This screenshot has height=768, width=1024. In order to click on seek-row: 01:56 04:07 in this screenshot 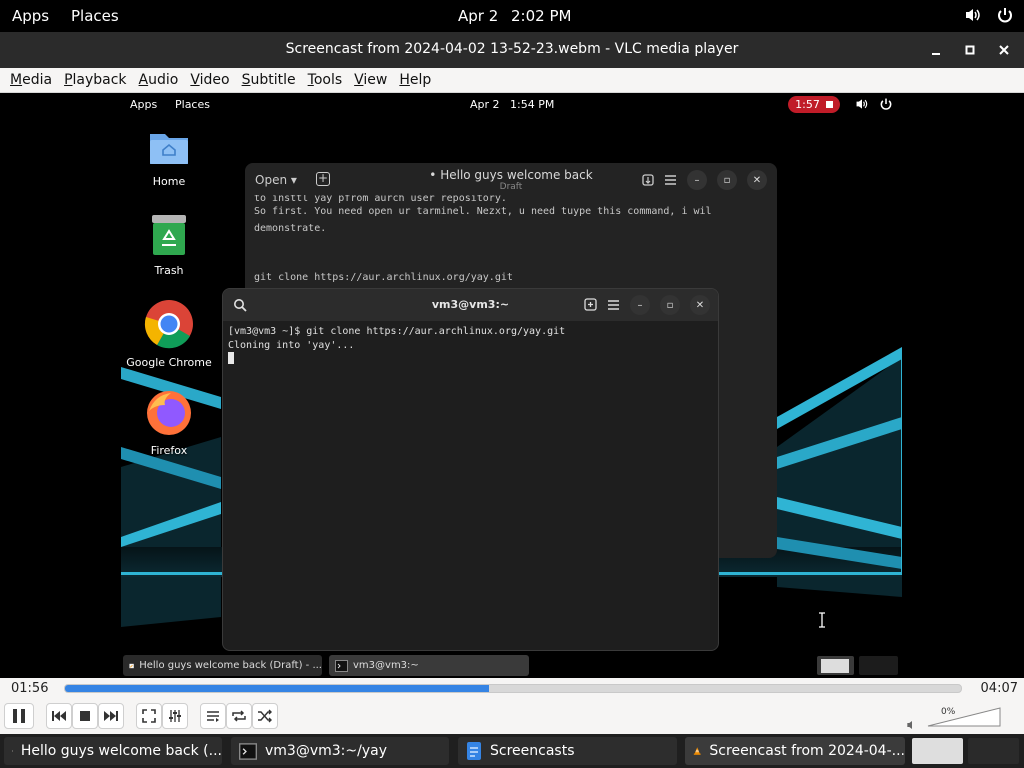, I will do `click(512, 689)`.